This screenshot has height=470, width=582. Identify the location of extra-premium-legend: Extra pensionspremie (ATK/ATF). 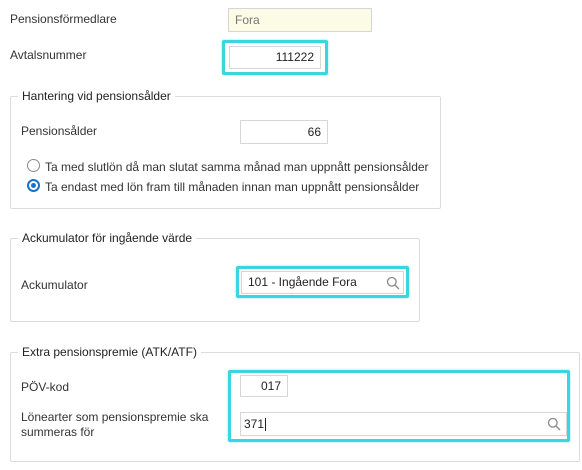
(109, 352).